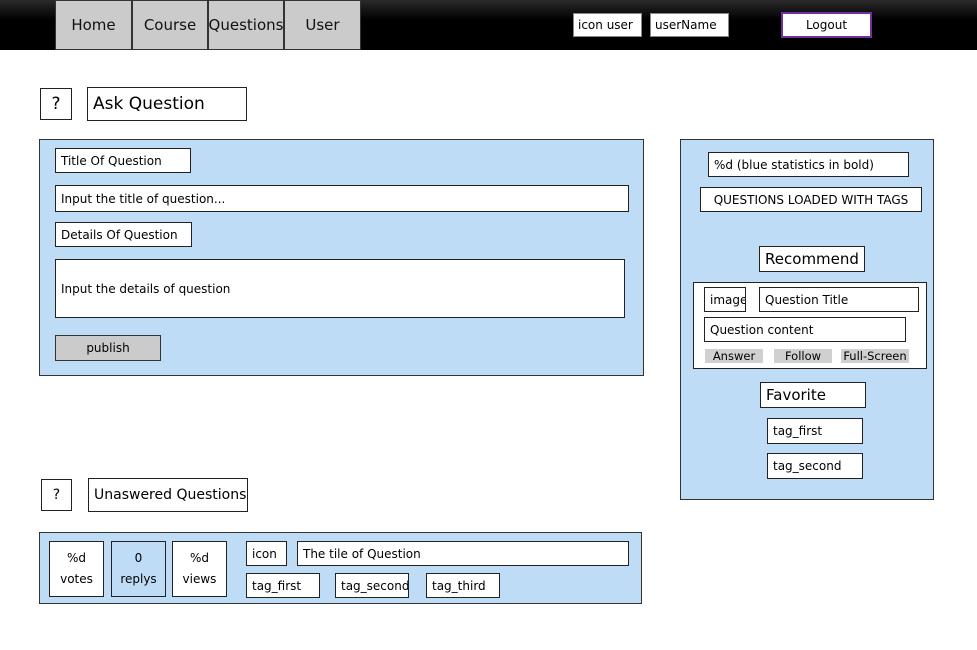 This screenshot has width=977, height=650. What do you see at coordinates (839, 299) in the screenshot?
I see `recommend-question-title: Question Title` at bounding box center [839, 299].